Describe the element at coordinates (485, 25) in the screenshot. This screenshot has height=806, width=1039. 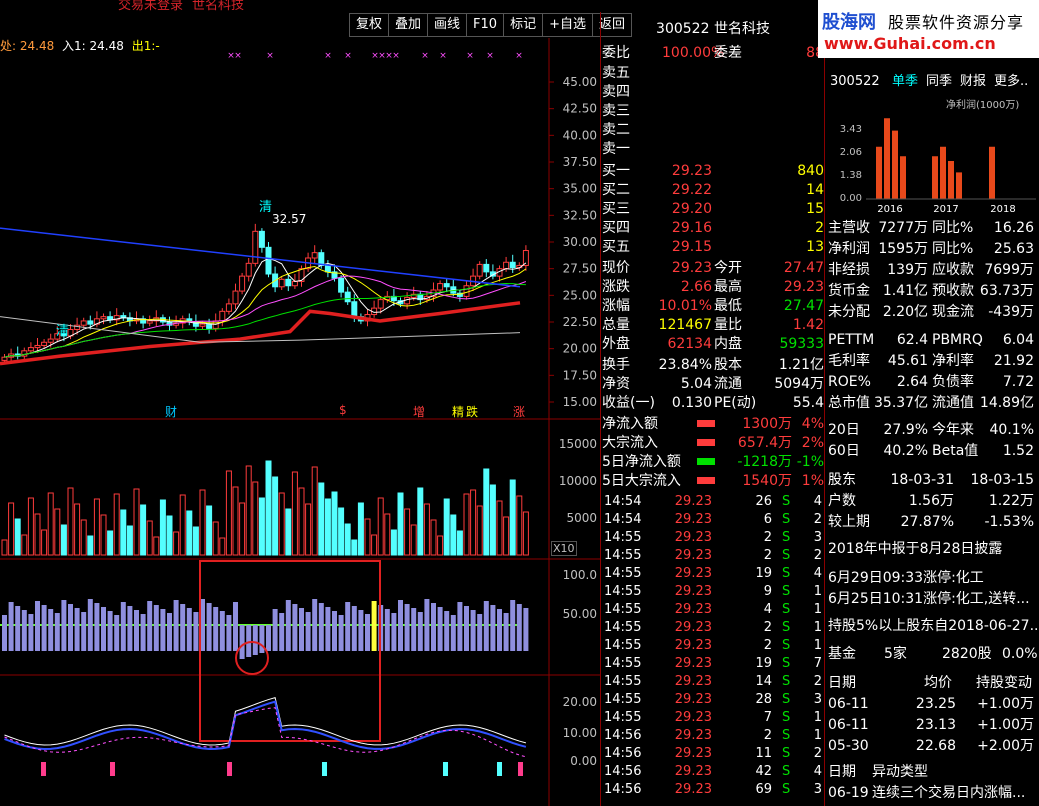
I see `f10-button: F10` at that location.